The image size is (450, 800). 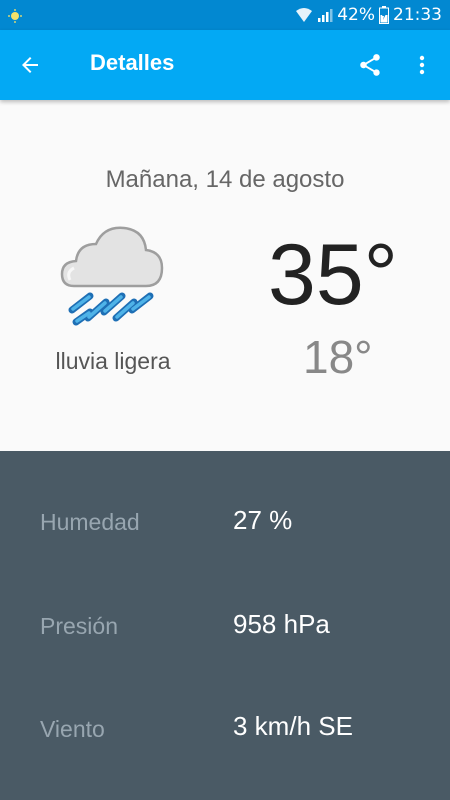 I want to click on wind-value: 3 km/h SE, so click(x=293, y=726).